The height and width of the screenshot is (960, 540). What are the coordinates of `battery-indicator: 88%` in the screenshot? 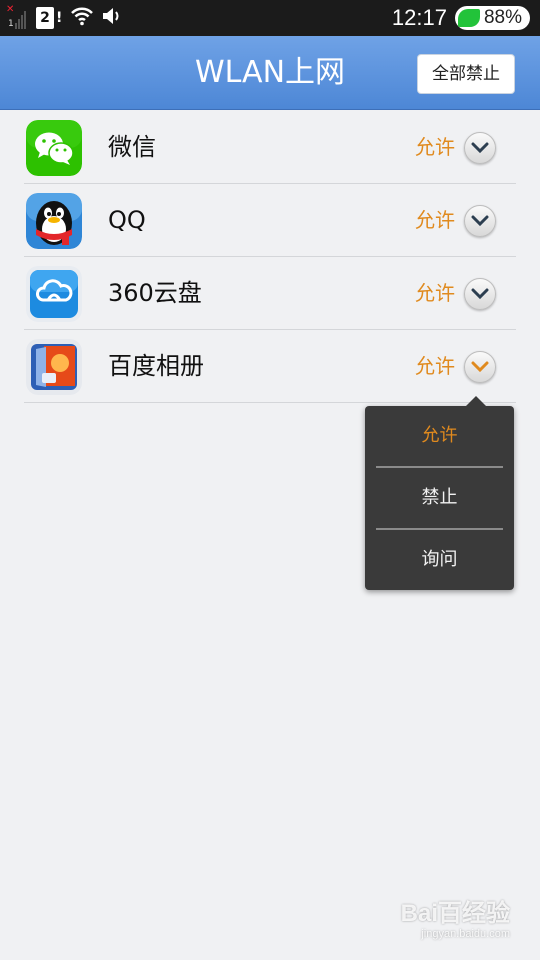 It's located at (492, 18).